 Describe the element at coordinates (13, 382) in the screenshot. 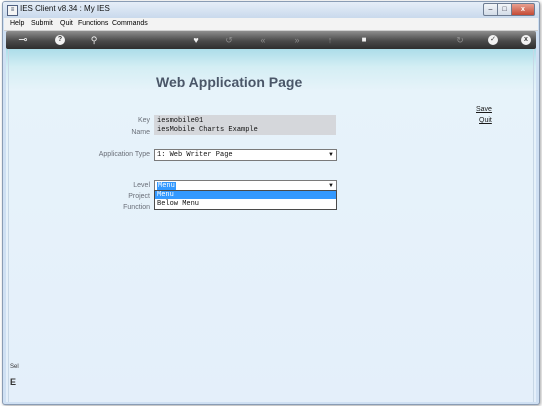

I see `side-fragment-bottom: E` at that location.